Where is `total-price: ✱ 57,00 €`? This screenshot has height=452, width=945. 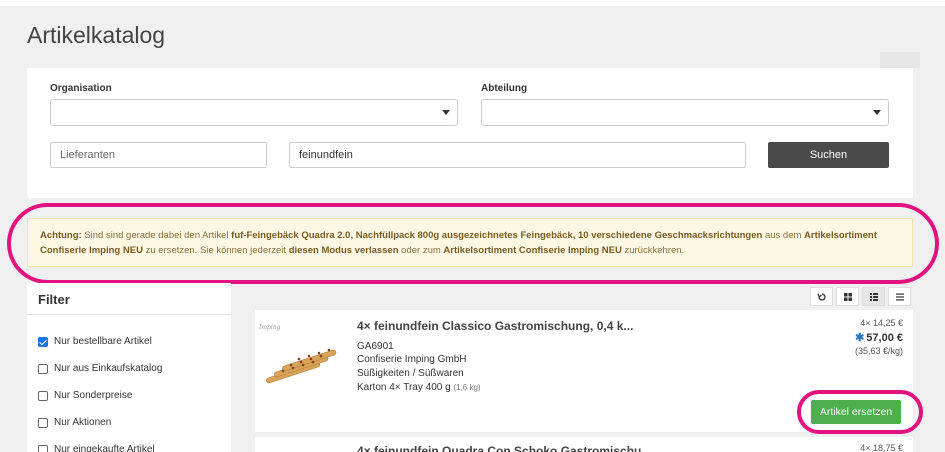 total-price: ✱ 57,00 € is located at coordinates (879, 337).